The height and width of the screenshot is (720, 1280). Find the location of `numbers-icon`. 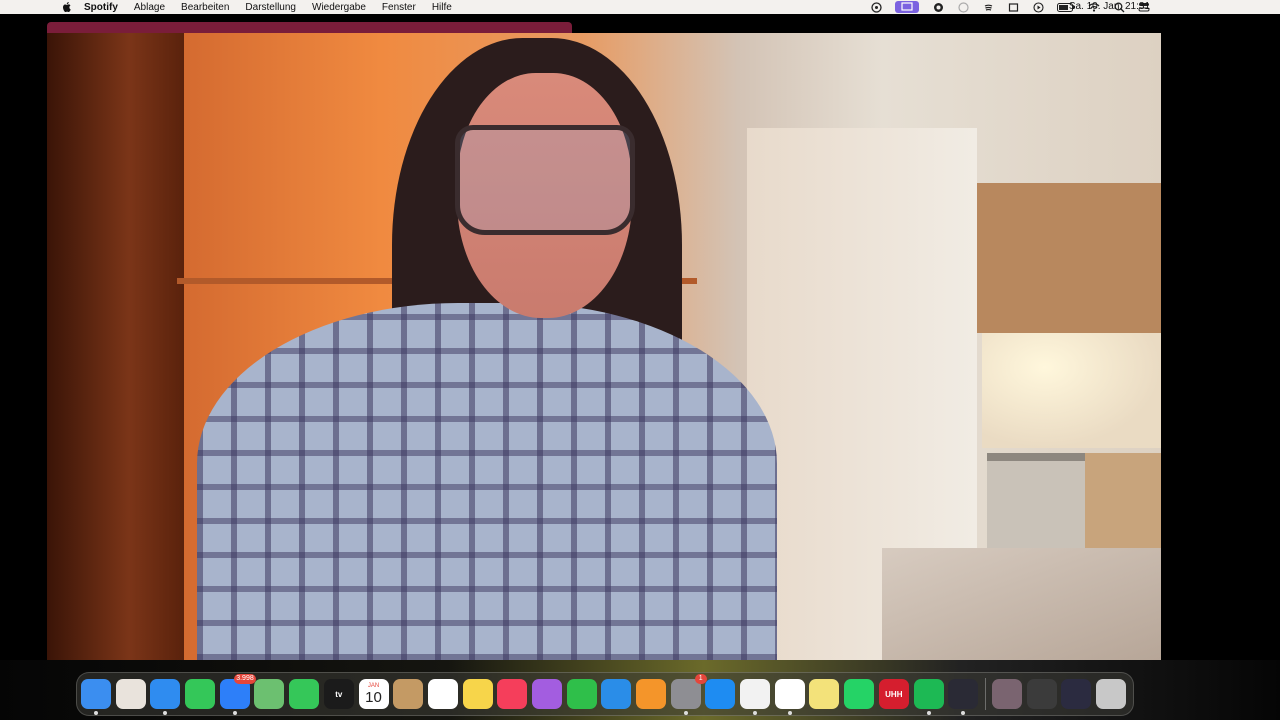

numbers-icon is located at coordinates (581, 694).